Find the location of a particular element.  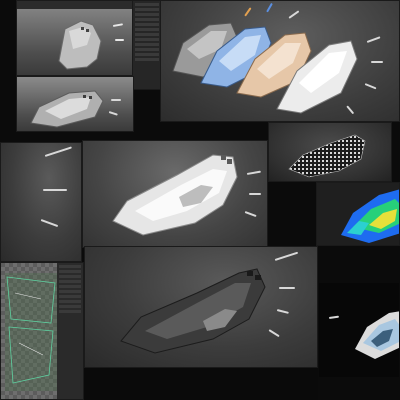

model-white-main is located at coordinates (175, 195).